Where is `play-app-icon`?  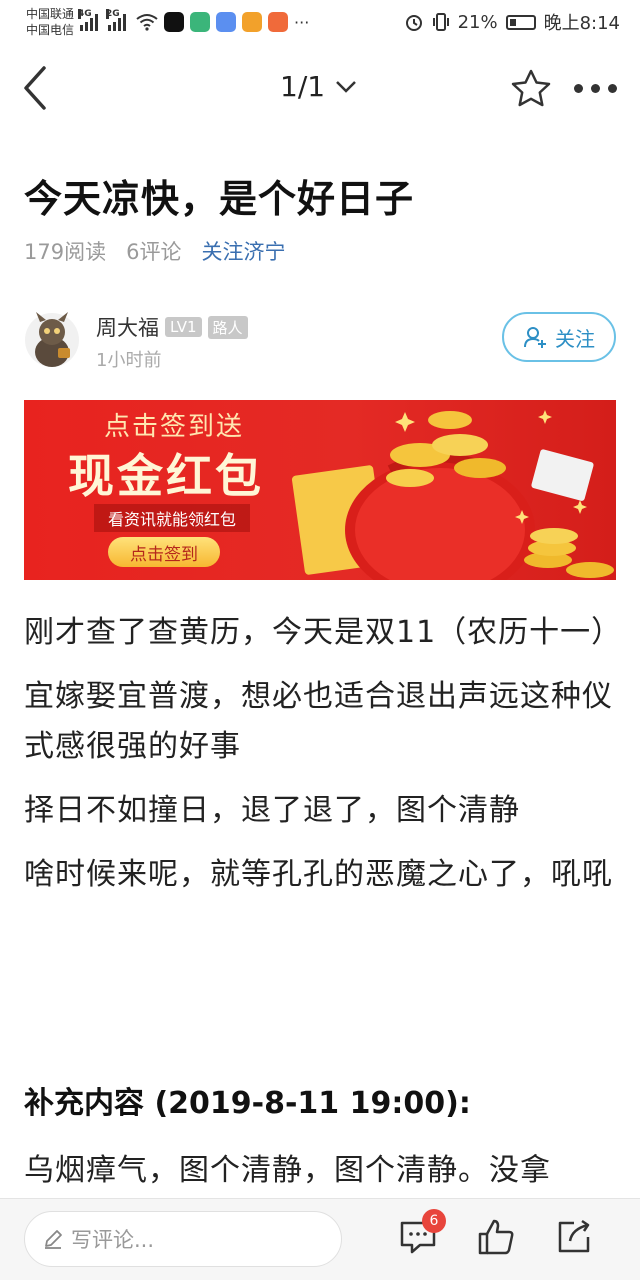
play-app-icon is located at coordinates (278, 22).